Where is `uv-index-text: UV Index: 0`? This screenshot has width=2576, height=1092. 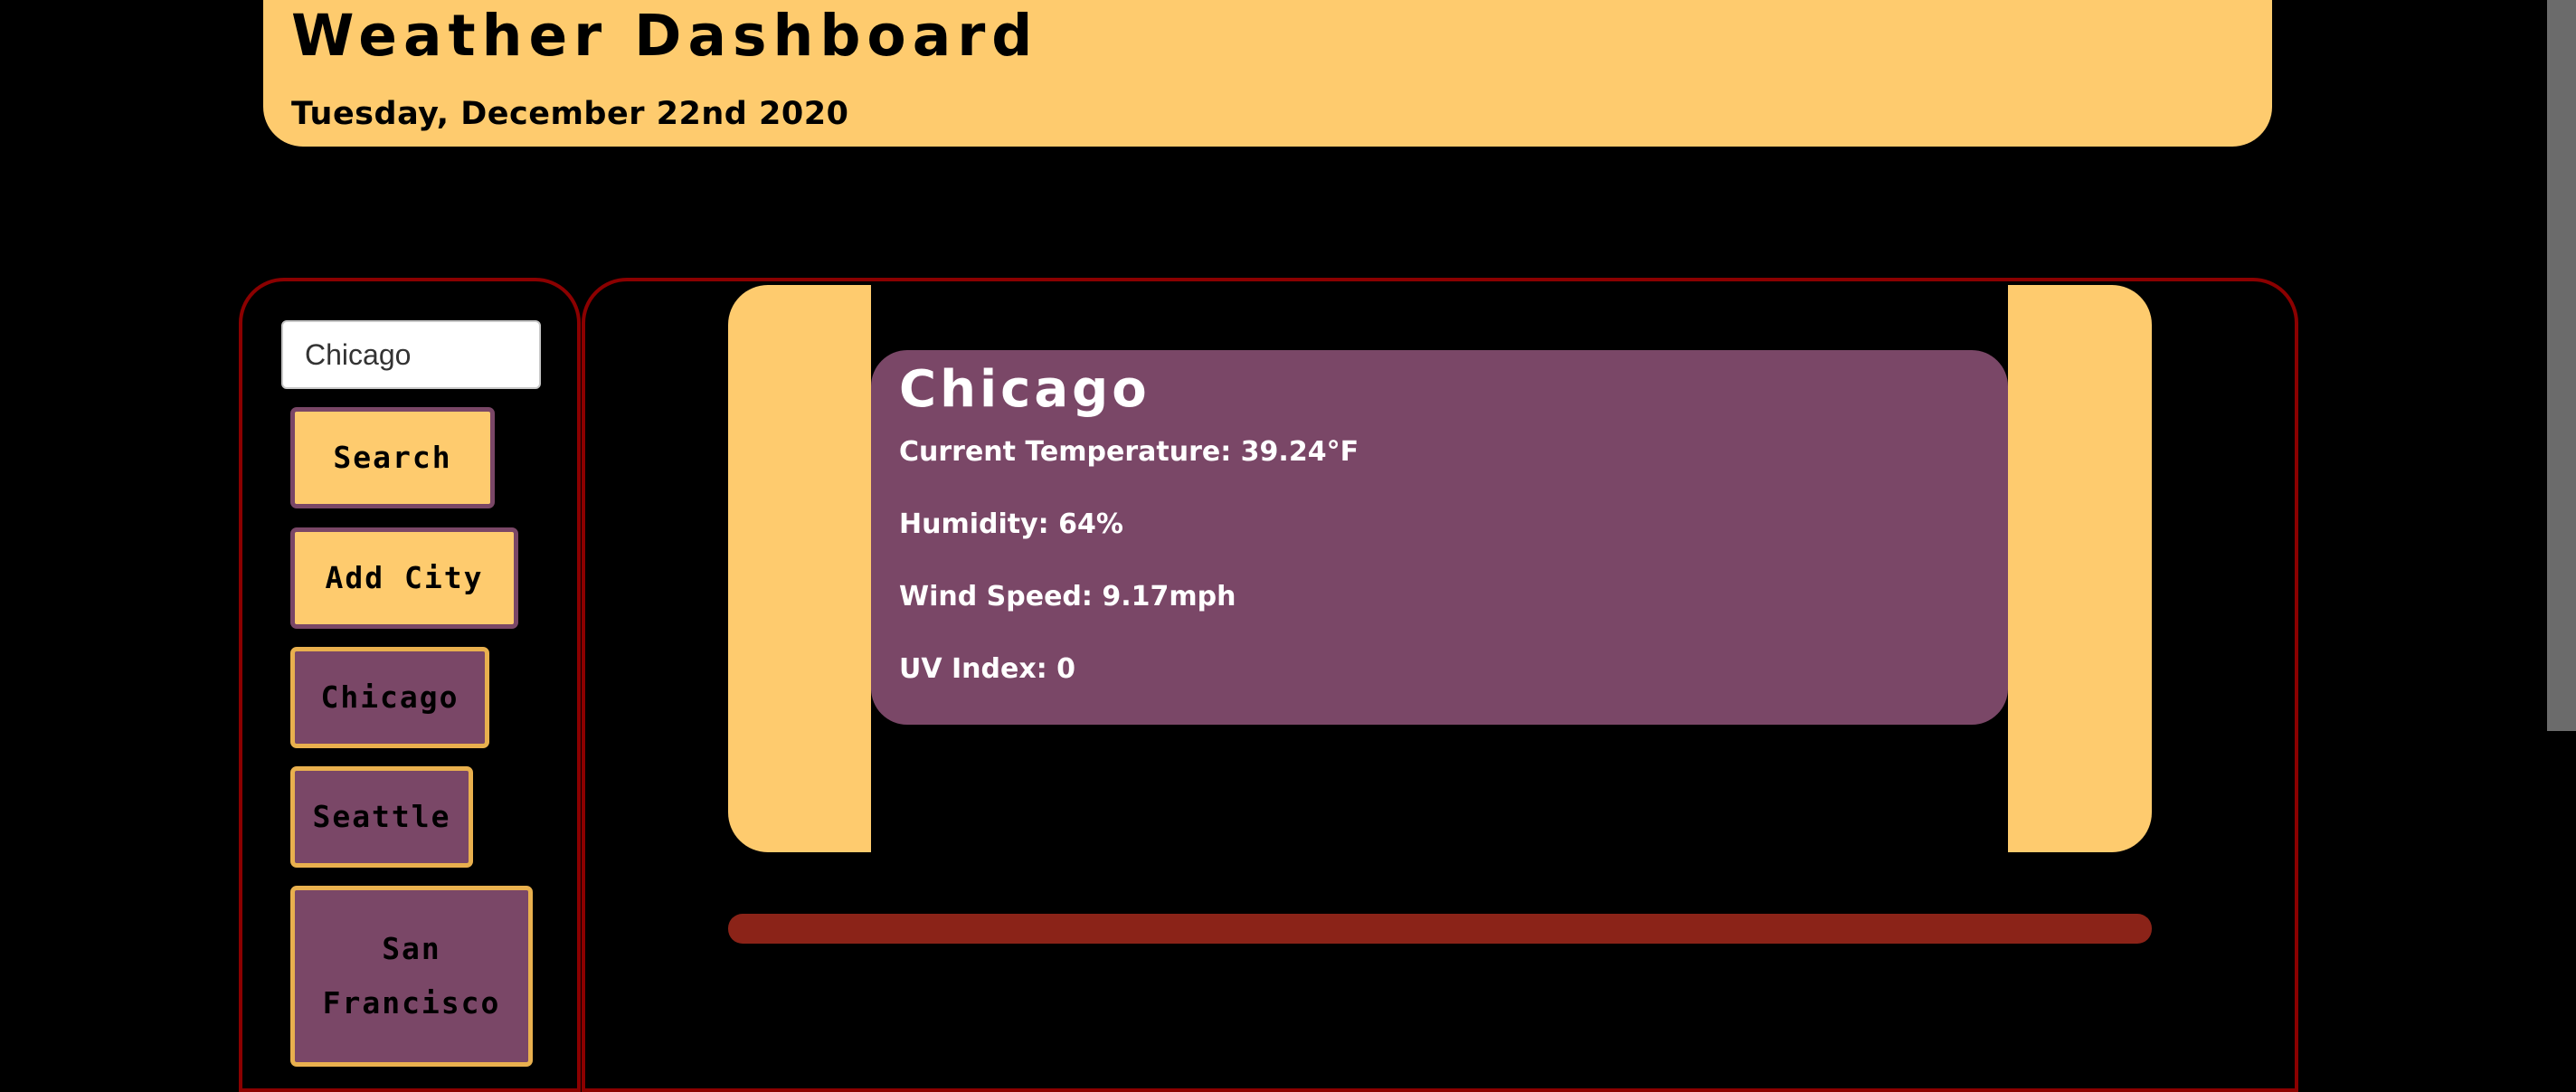
uv-index-text: UV Index: 0 is located at coordinates (988, 669).